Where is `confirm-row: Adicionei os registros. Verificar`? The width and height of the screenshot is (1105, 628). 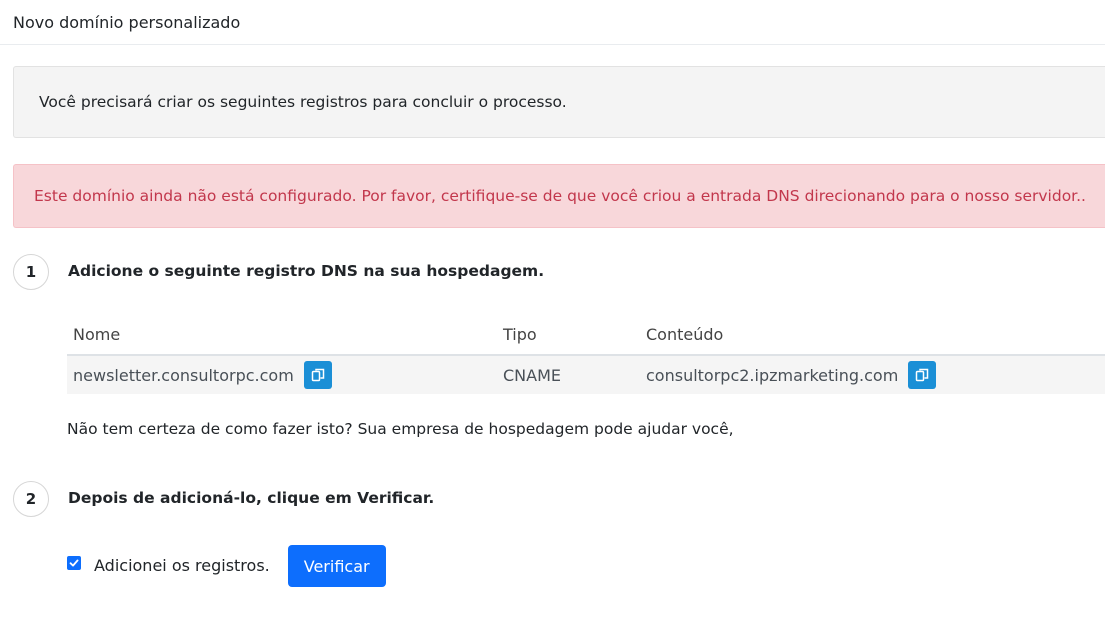 confirm-row: Adicionei os registros. Verificar is located at coordinates (226, 566).